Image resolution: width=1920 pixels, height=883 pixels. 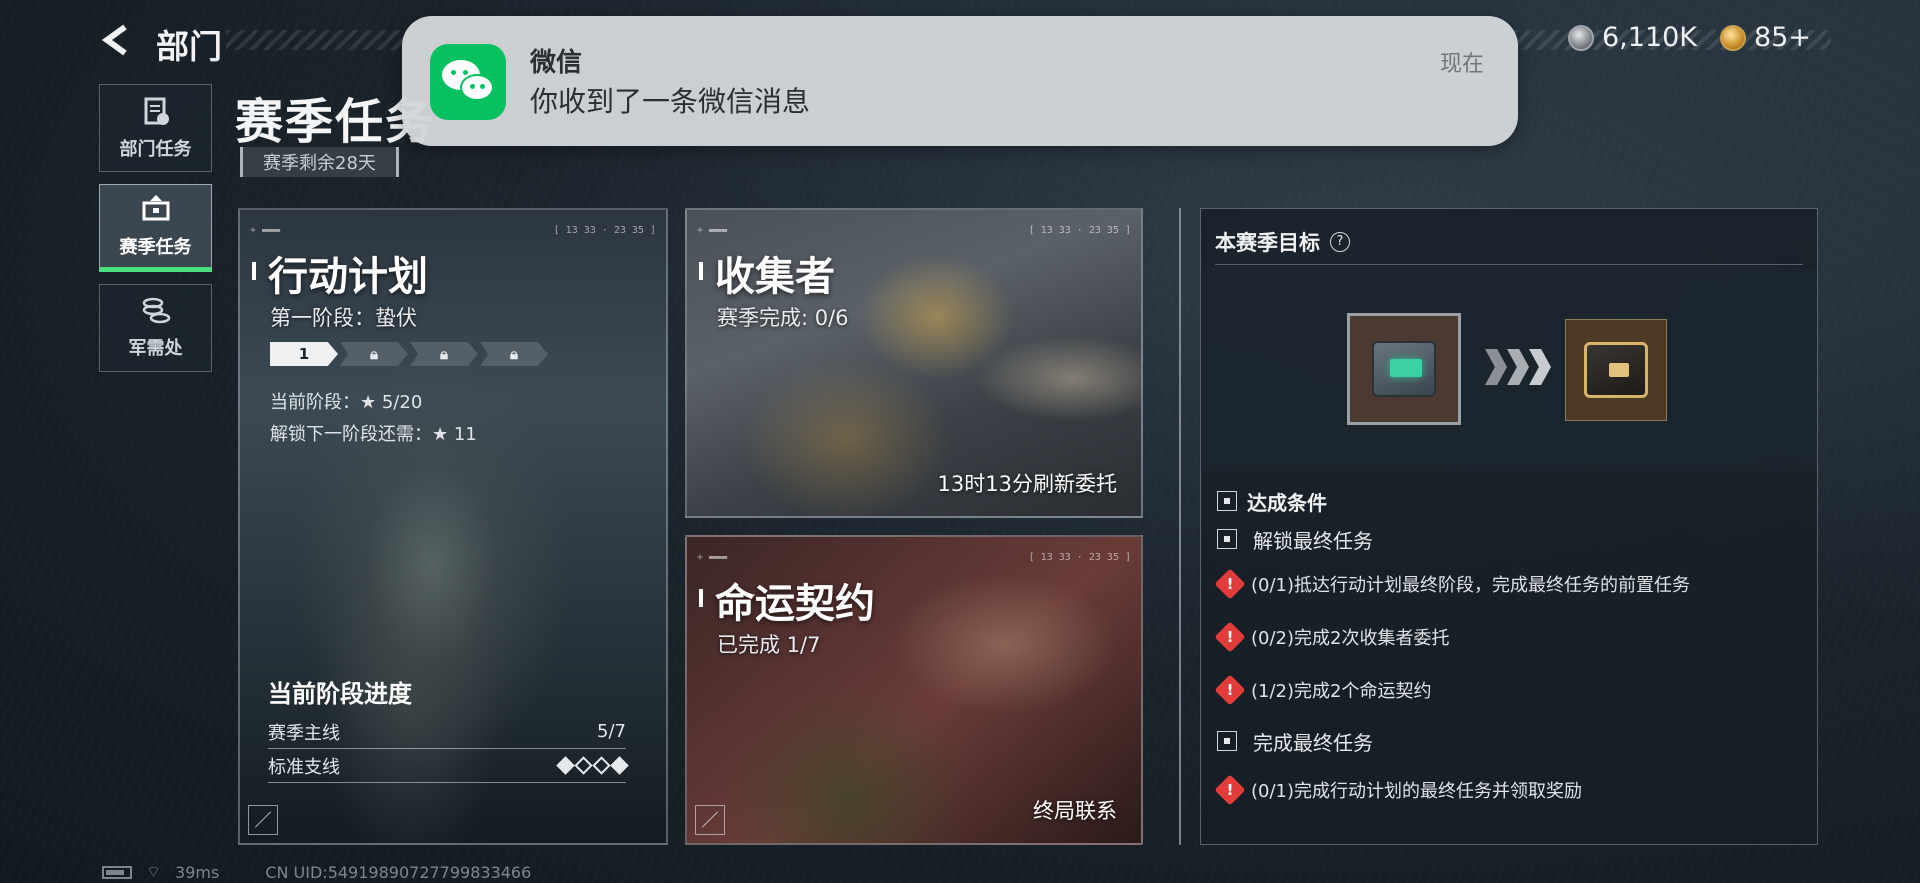 I want to click on clipboard-icon, so click(x=156, y=111).